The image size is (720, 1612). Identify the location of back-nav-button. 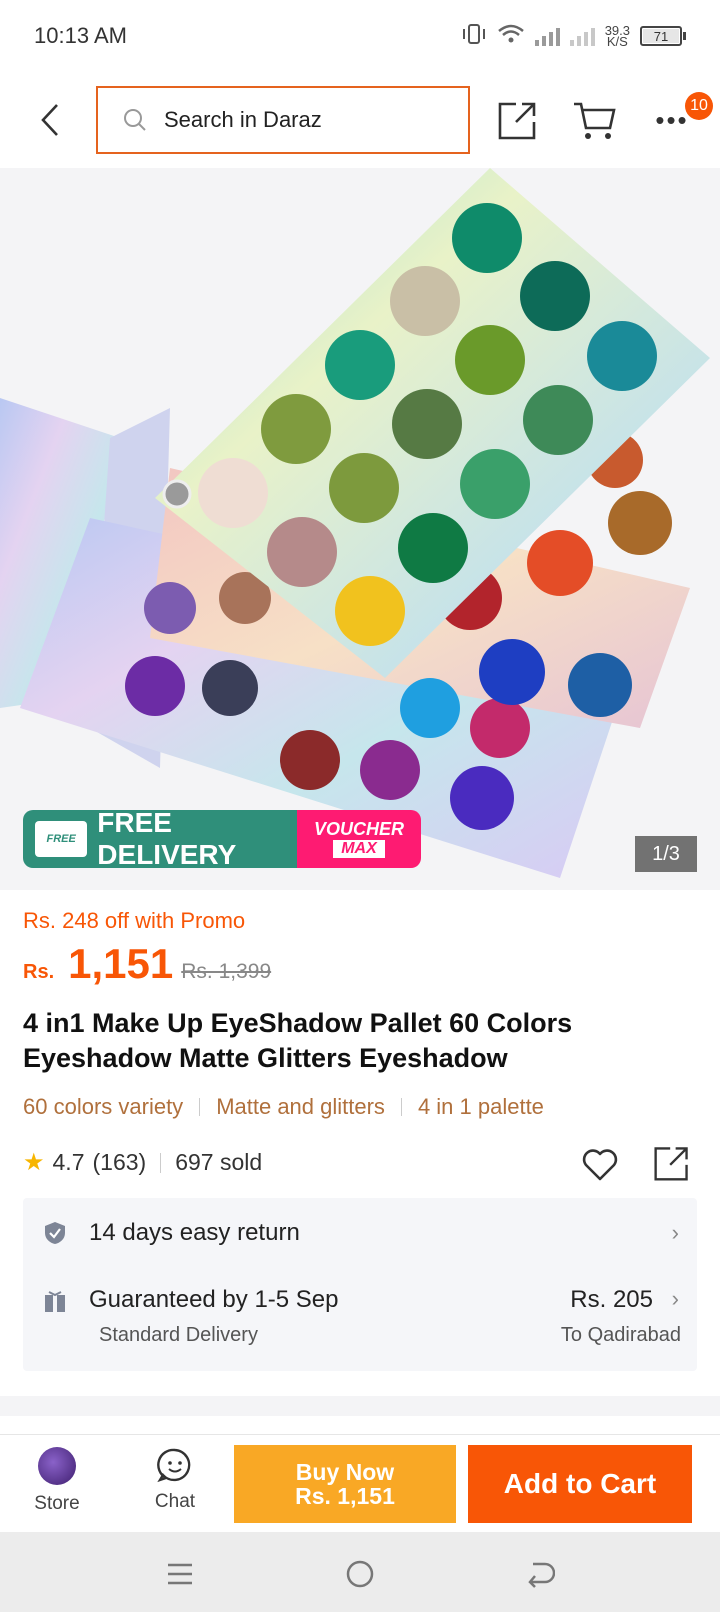
(540, 1574).